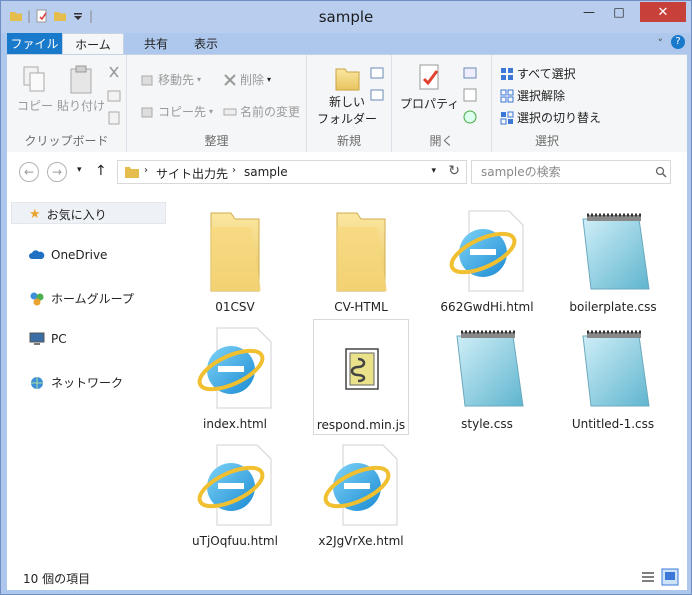 The height and width of the screenshot is (595, 692). What do you see at coordinates (177, 111) in the screenshot?
I see `copy-to-button: コピー先 ▾` at bounding box center [177, 111].